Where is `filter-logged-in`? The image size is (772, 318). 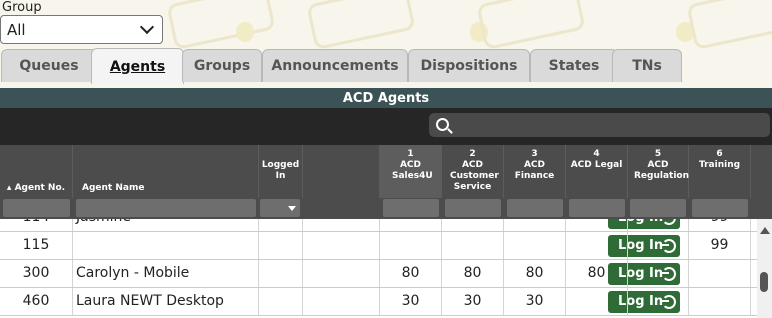
filter-logged-in is located at coordinates (280, 208).